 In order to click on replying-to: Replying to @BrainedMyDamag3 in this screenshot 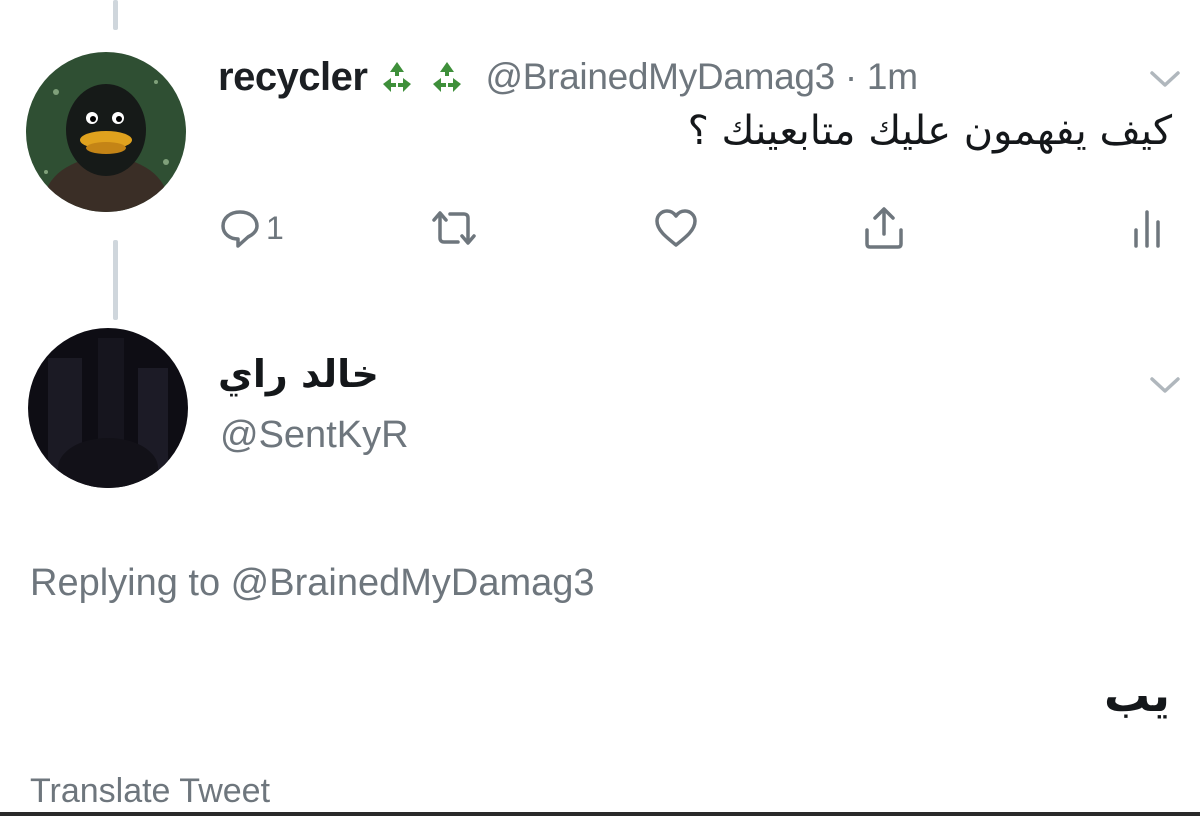, I will do `click(312, 583)`.